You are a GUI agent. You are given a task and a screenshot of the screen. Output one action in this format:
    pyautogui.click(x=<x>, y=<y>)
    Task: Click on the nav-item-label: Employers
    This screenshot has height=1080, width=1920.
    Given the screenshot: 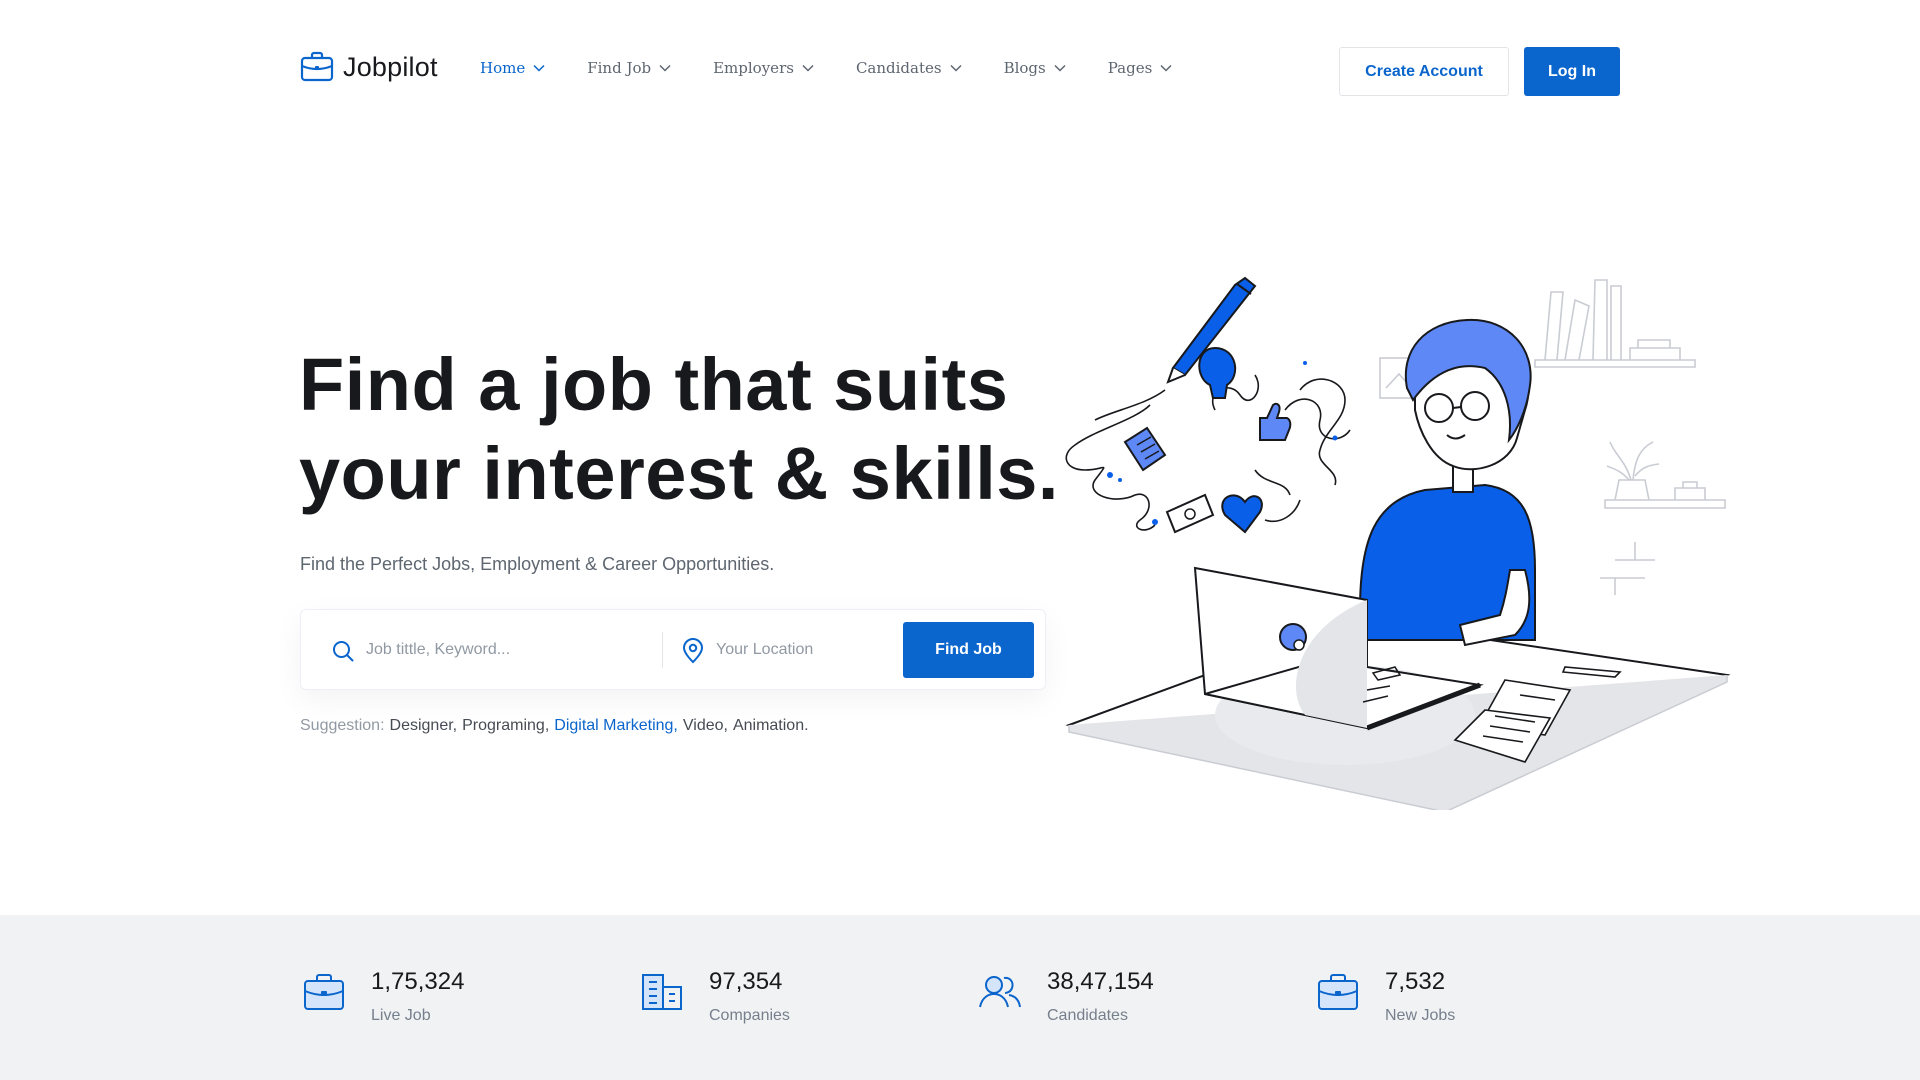 What is the action you would take?
    pyautogui.click(x=753, y=68)
    